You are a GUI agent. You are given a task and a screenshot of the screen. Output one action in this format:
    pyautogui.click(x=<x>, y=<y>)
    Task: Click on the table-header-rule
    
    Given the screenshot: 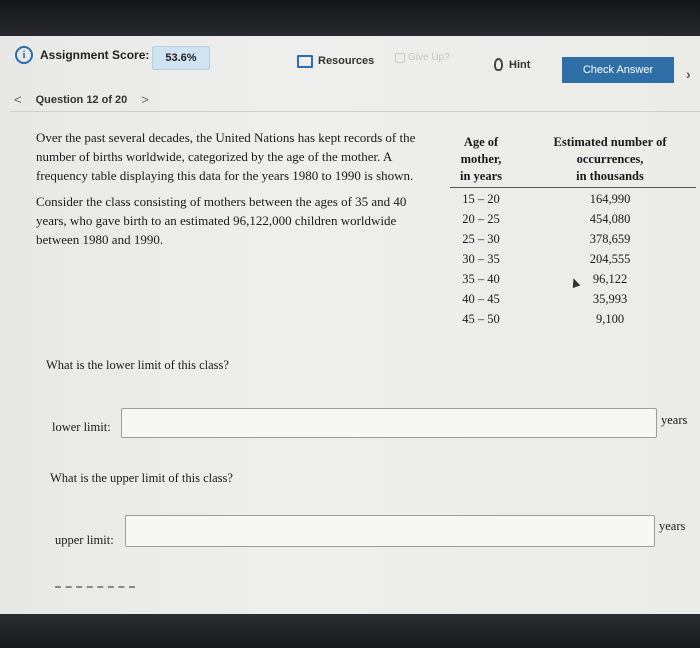 What is the action you would take?
    pyautogui.click(x=573, y=187)
    